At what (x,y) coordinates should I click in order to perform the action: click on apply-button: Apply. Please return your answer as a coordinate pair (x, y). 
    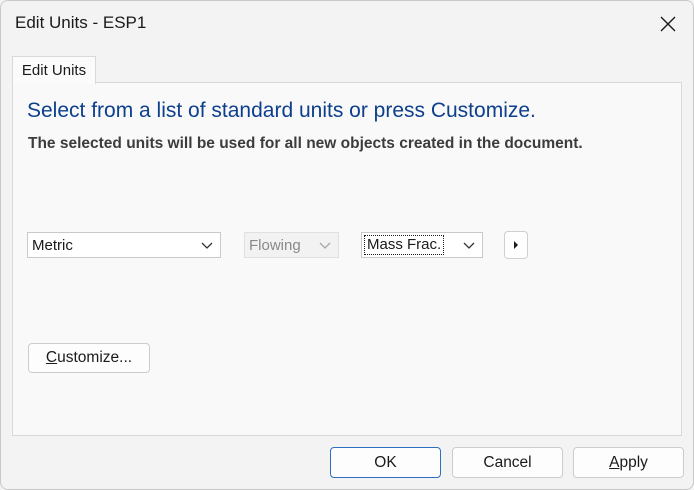
    Looking at the image, I should click on (628, 462).